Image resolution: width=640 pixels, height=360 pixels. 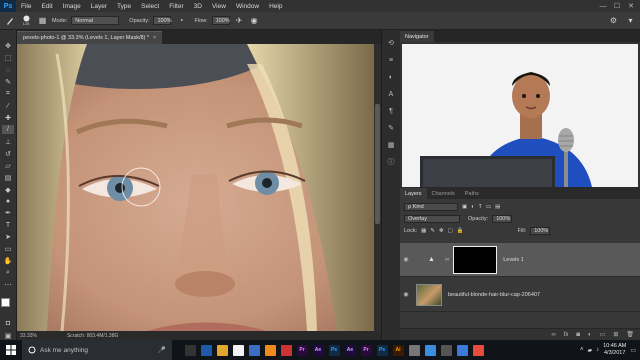 I want to click on tab-navigator: Navigator, so click(x=417, y=36).